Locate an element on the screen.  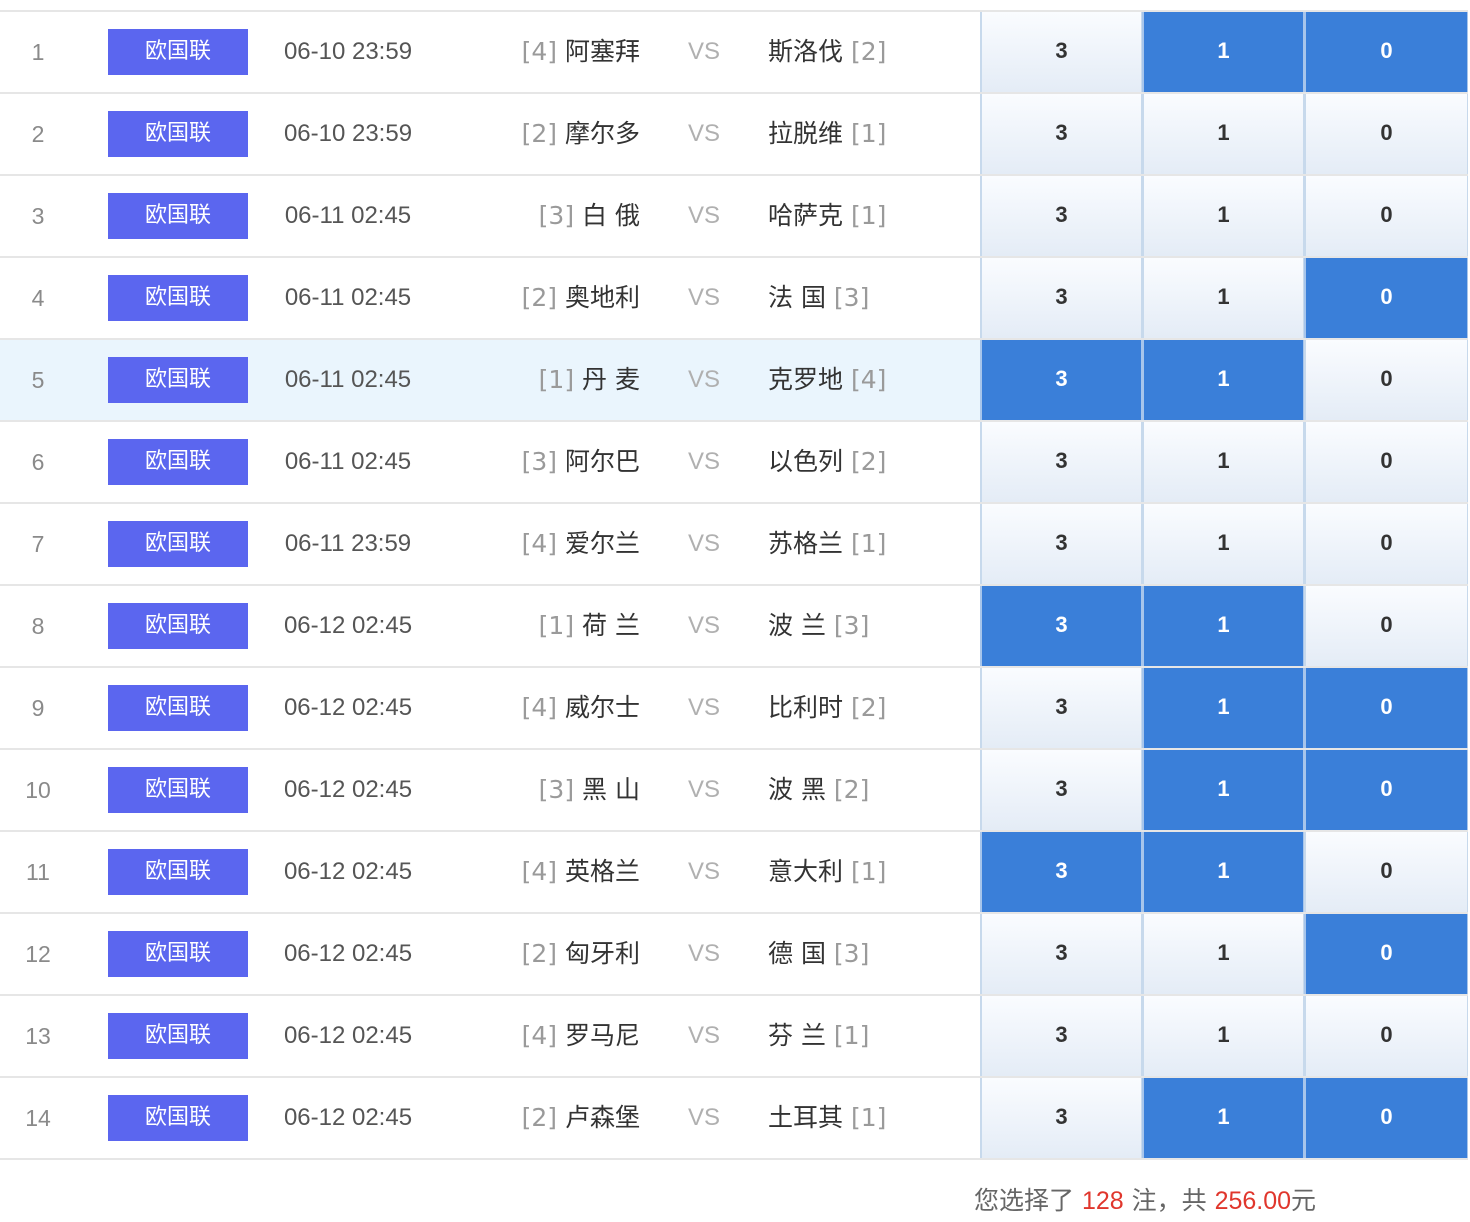
away-rank: [2] is located at coordinates (868, 461).